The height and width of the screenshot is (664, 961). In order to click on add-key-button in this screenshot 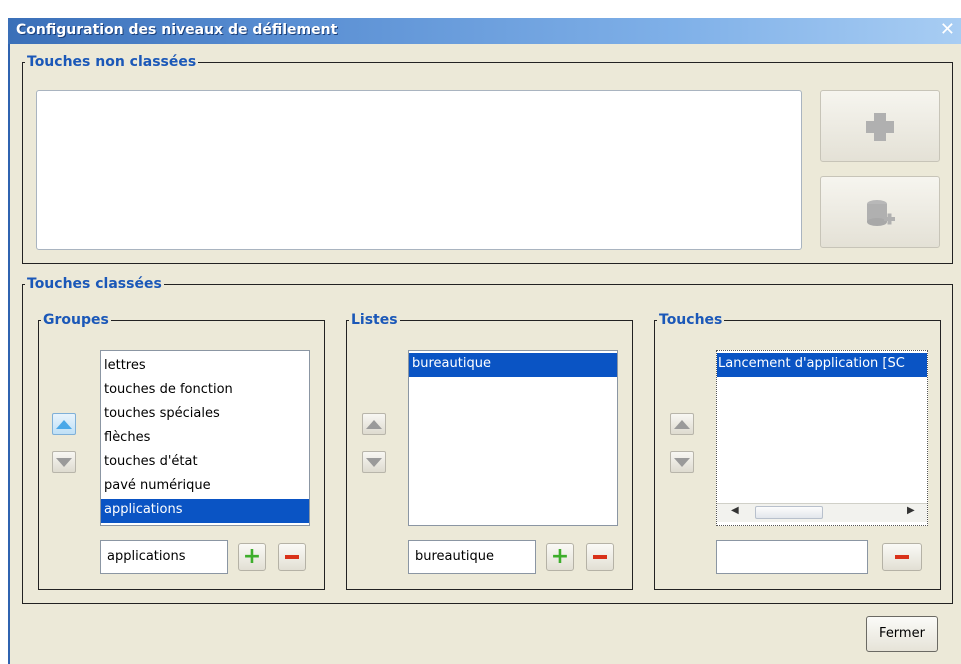, I will do `click(880, 126)`.